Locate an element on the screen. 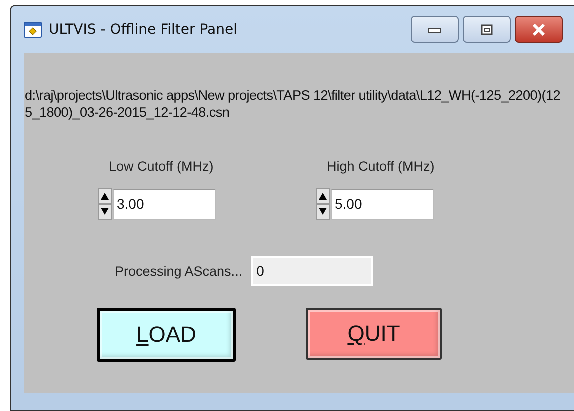  quit-button: QUIT is located at coordinates (374, 334).